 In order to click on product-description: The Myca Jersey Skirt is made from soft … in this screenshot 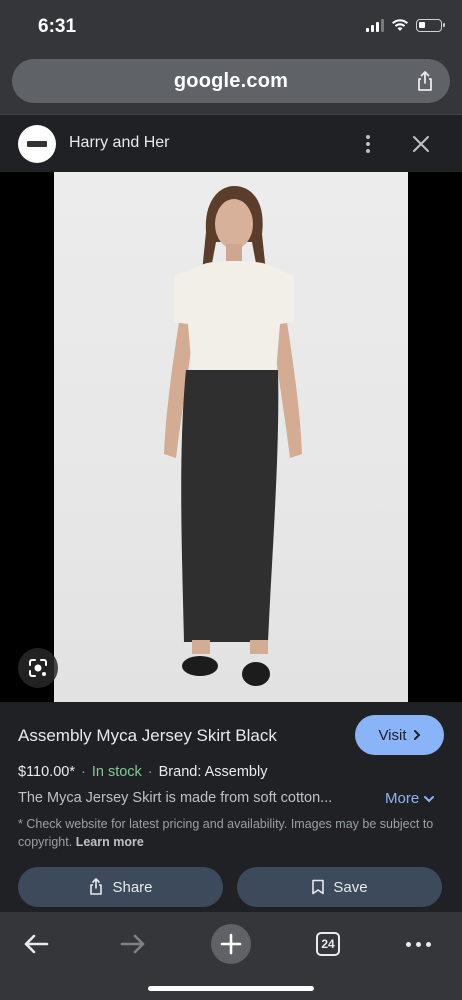, I will do `click(175, 798)`.